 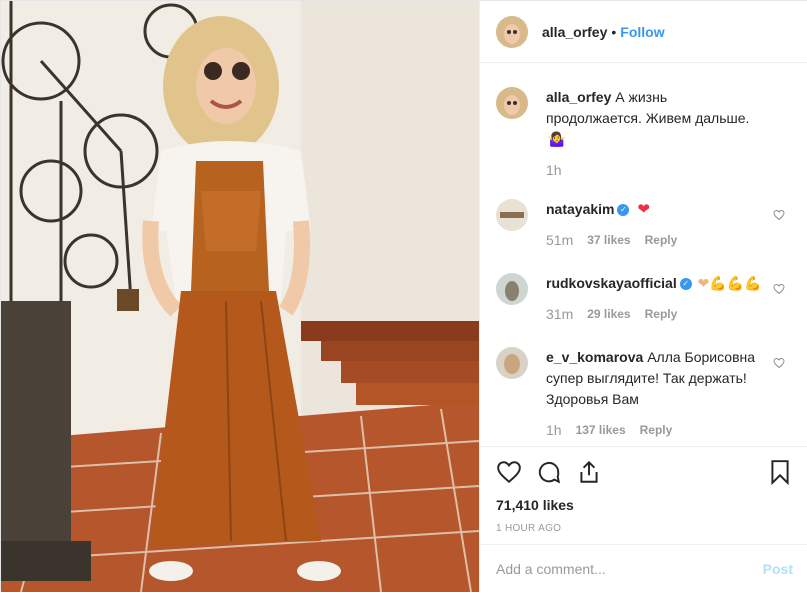 What do you see at coordinates (589, 472) in the screenshot?
I see `share-icon` at bounding box center [589, 472].